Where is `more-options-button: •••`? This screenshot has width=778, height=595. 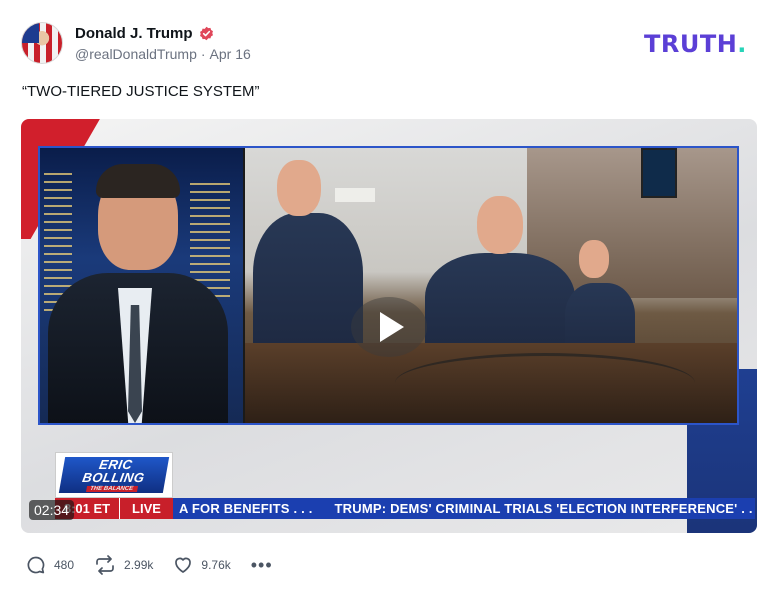 more-options-button: ••• is located at coordinates (262, 565).